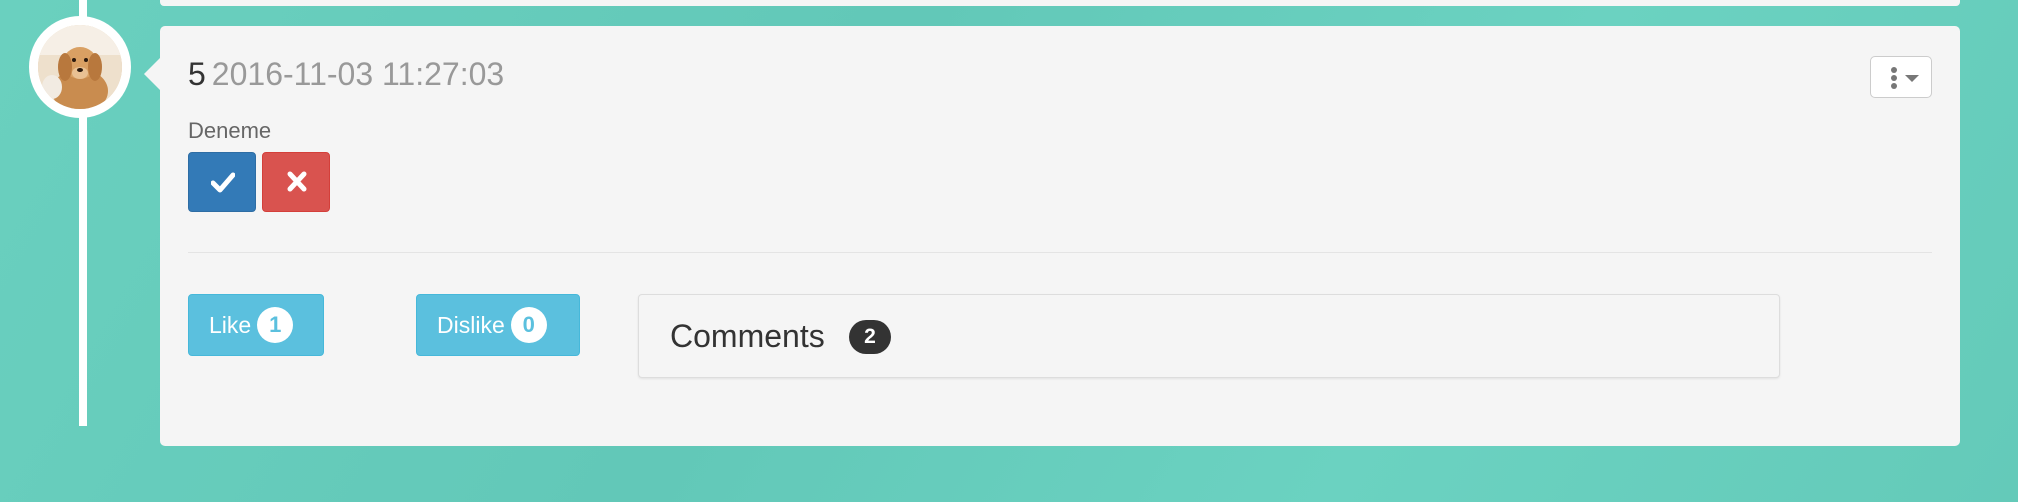 This screenshot has height=502, width=2018. Describe the element at coordinates (528, 324) in the screenshot. I see `dislike-count-badge: 0` at that location.